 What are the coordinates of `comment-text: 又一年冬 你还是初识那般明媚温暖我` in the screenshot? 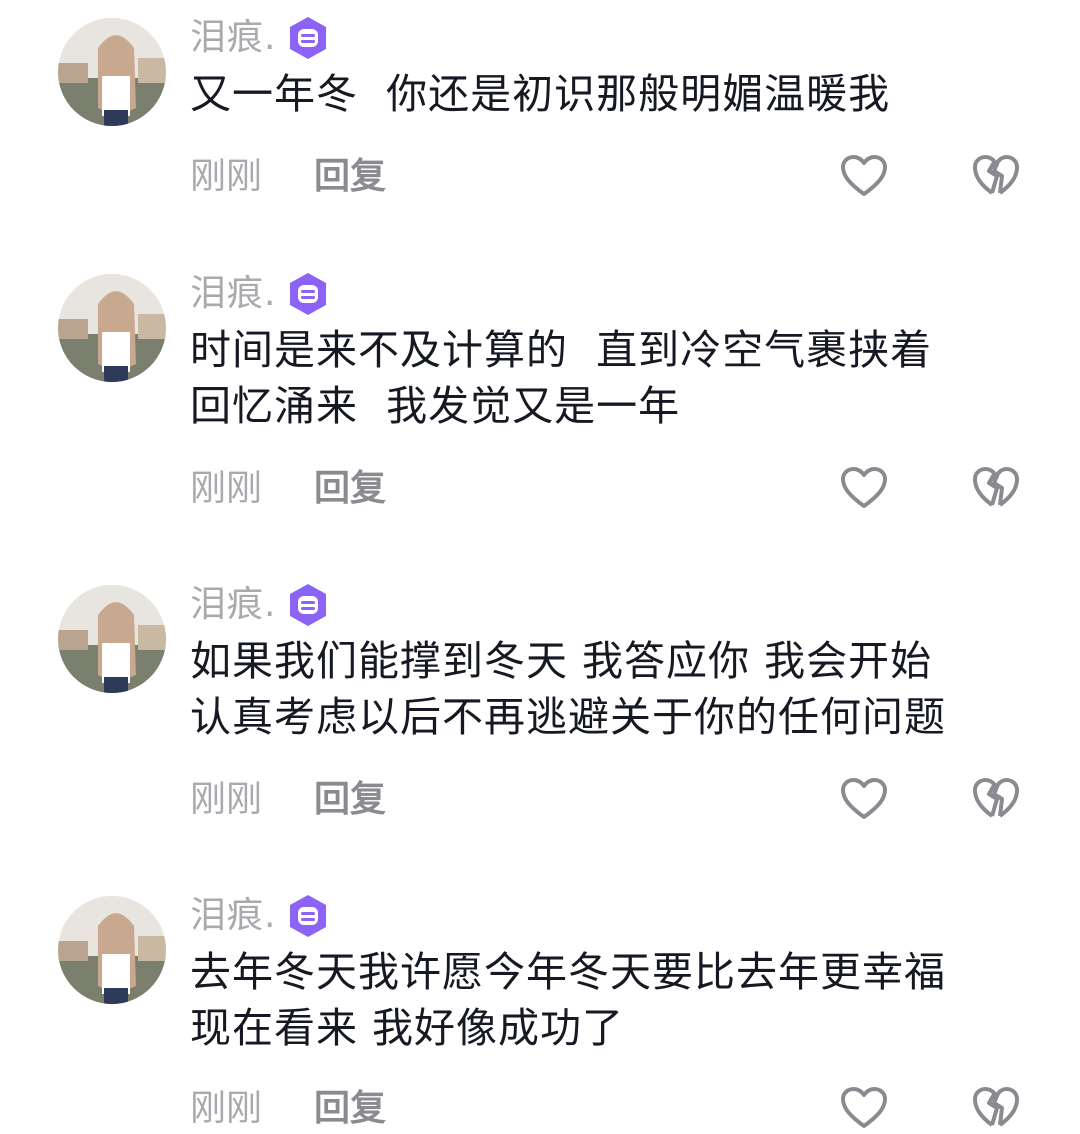 It's located at (540, 94).